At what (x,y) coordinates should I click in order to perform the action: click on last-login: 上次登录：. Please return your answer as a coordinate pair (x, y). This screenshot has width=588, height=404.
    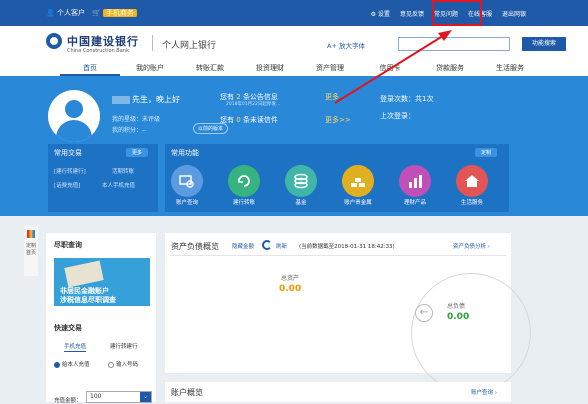
    Looking at the image, I should click on (397, 116).